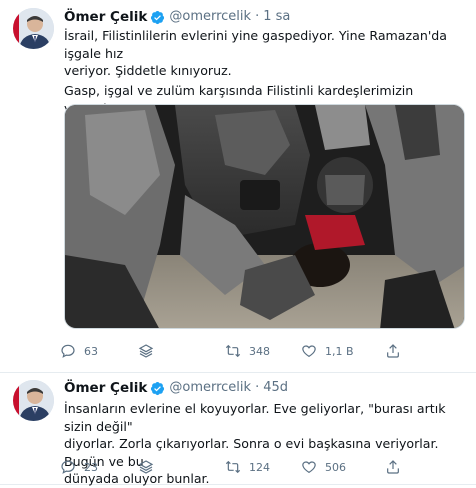 The height and width of the screenshot is (488, 476). I want to click on like-count: 506, so click(335, 467).